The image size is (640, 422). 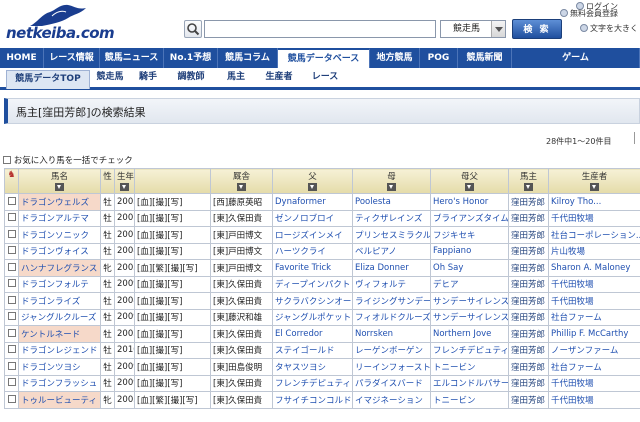 What do you see at coordinates (59, 284) in the screenshot?
I see `horse-name-cell: ドラゴンフォルテ` at bounding box center [59, 284].